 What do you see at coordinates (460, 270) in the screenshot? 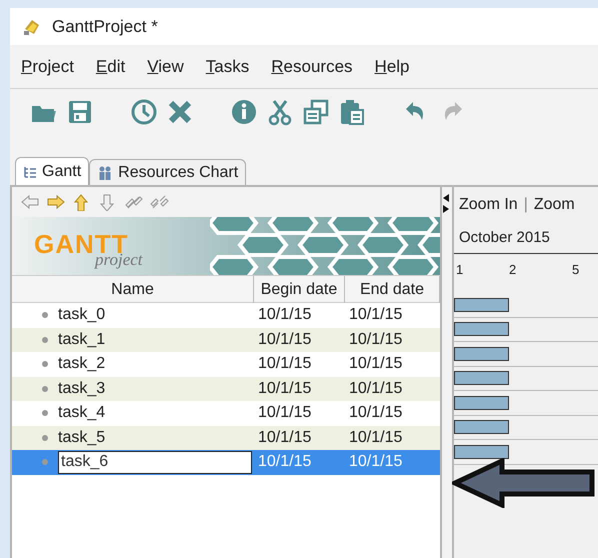
I see `day-tick-label: 1` at bounding box center [460, 270].